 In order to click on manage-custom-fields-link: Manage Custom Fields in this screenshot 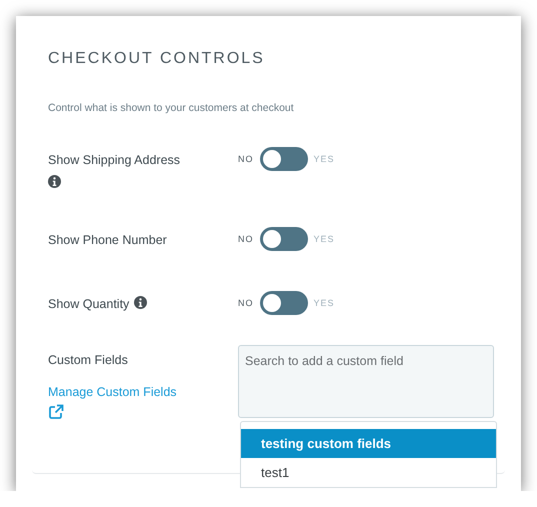, I will do `click(112, 392)`.